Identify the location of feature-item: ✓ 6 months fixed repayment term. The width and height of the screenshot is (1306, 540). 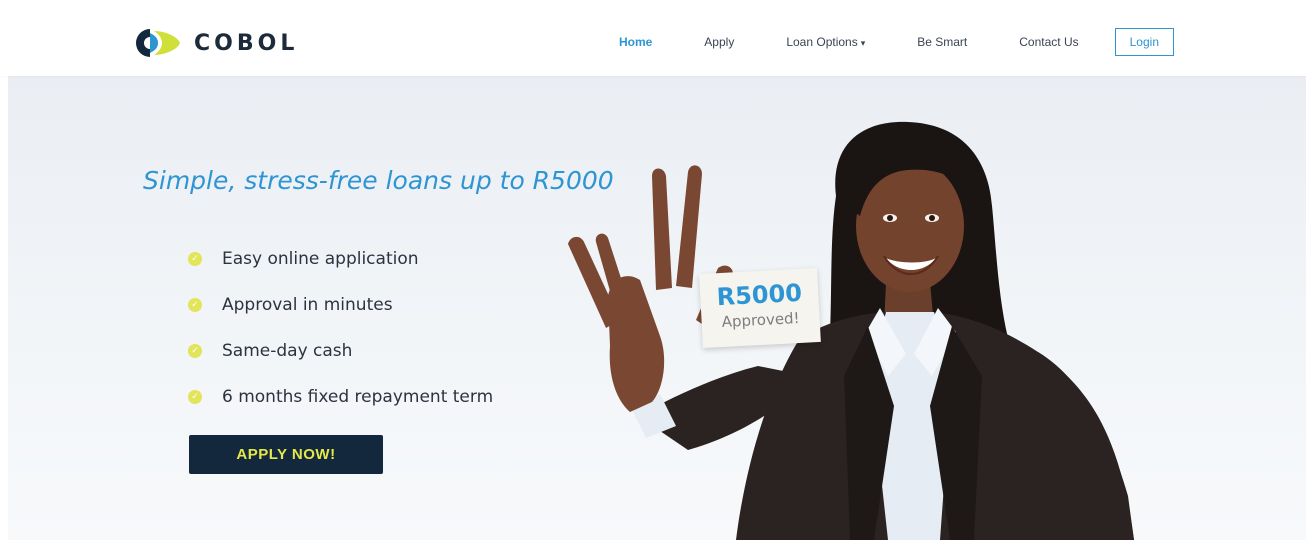
(340, 397).